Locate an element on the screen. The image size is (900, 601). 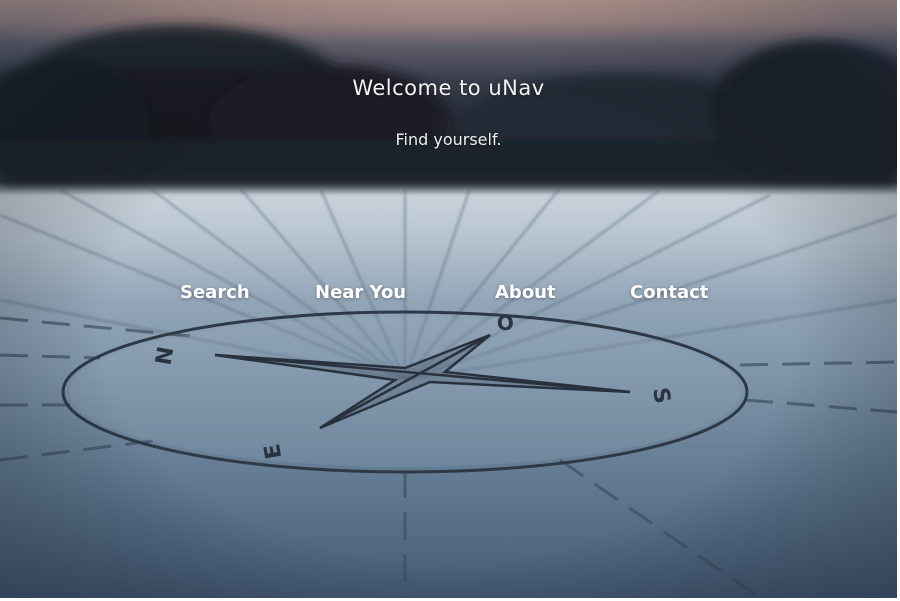
nav-link-search: Search is located at coordinates (215, 292).